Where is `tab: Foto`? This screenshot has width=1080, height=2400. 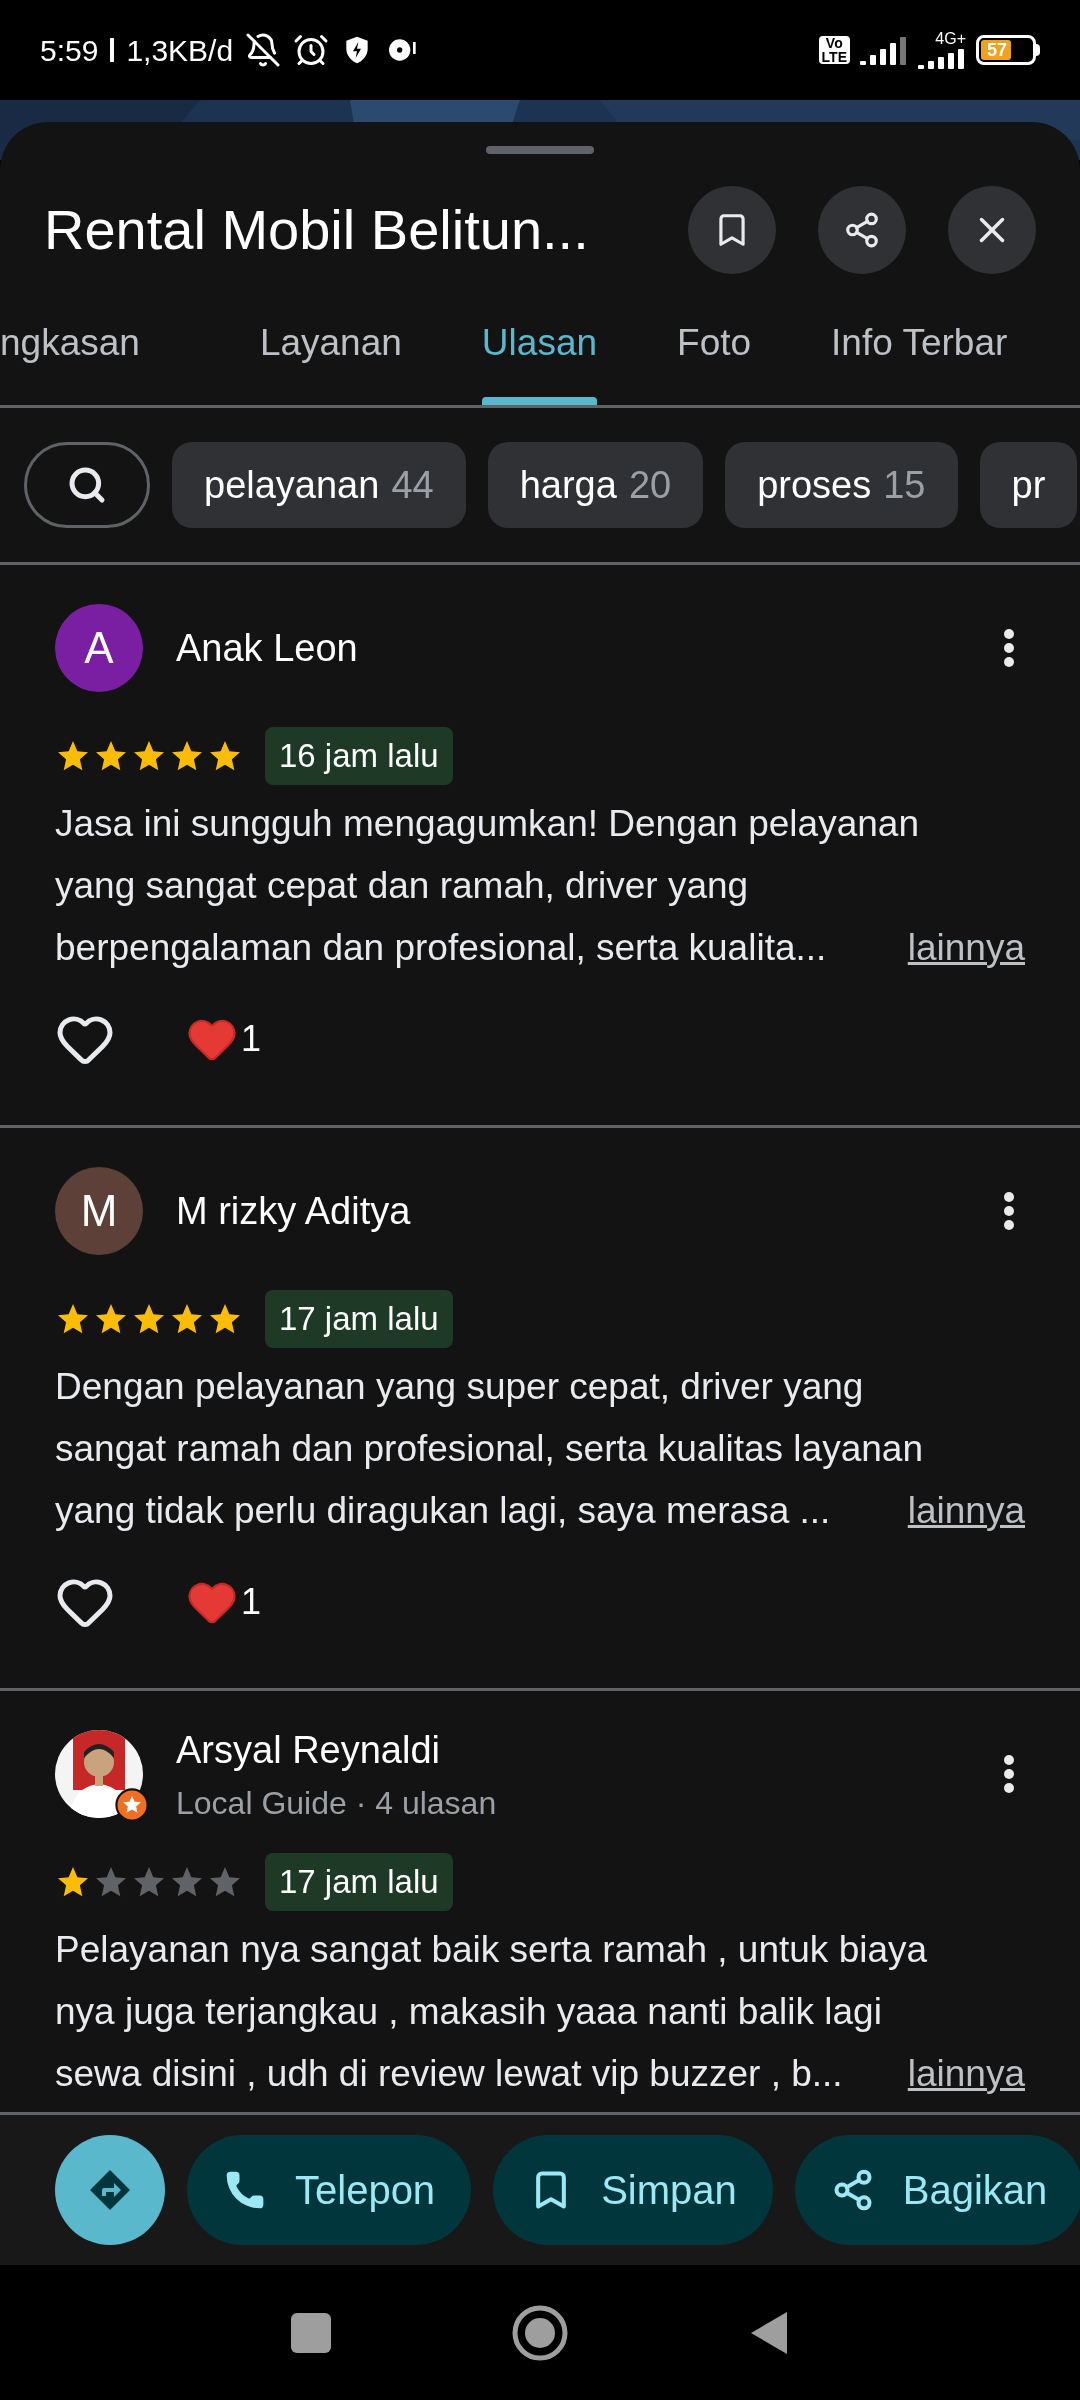
tab: Foto is located at coordinates (714, 342).